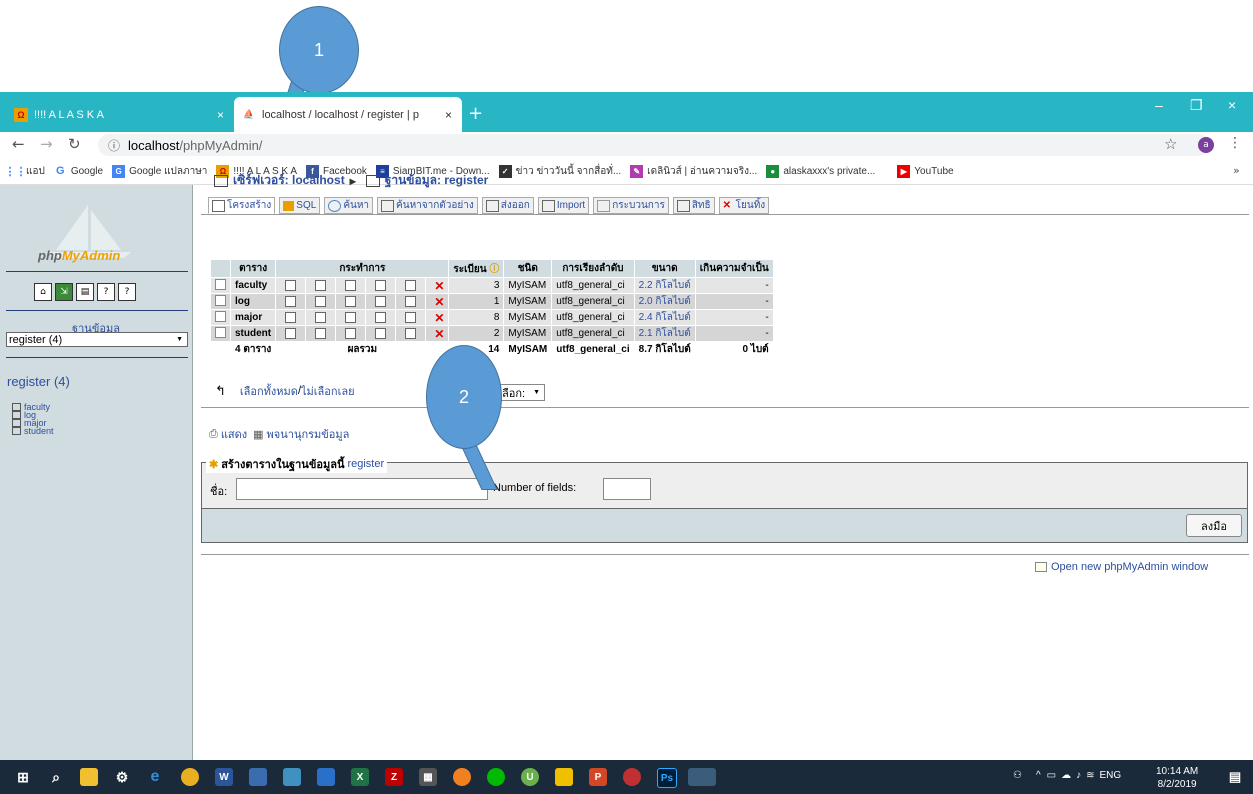 The height and width of the screenshot is (794, 1253). I want to click on tab-sql: SQL, so click(300, 205).